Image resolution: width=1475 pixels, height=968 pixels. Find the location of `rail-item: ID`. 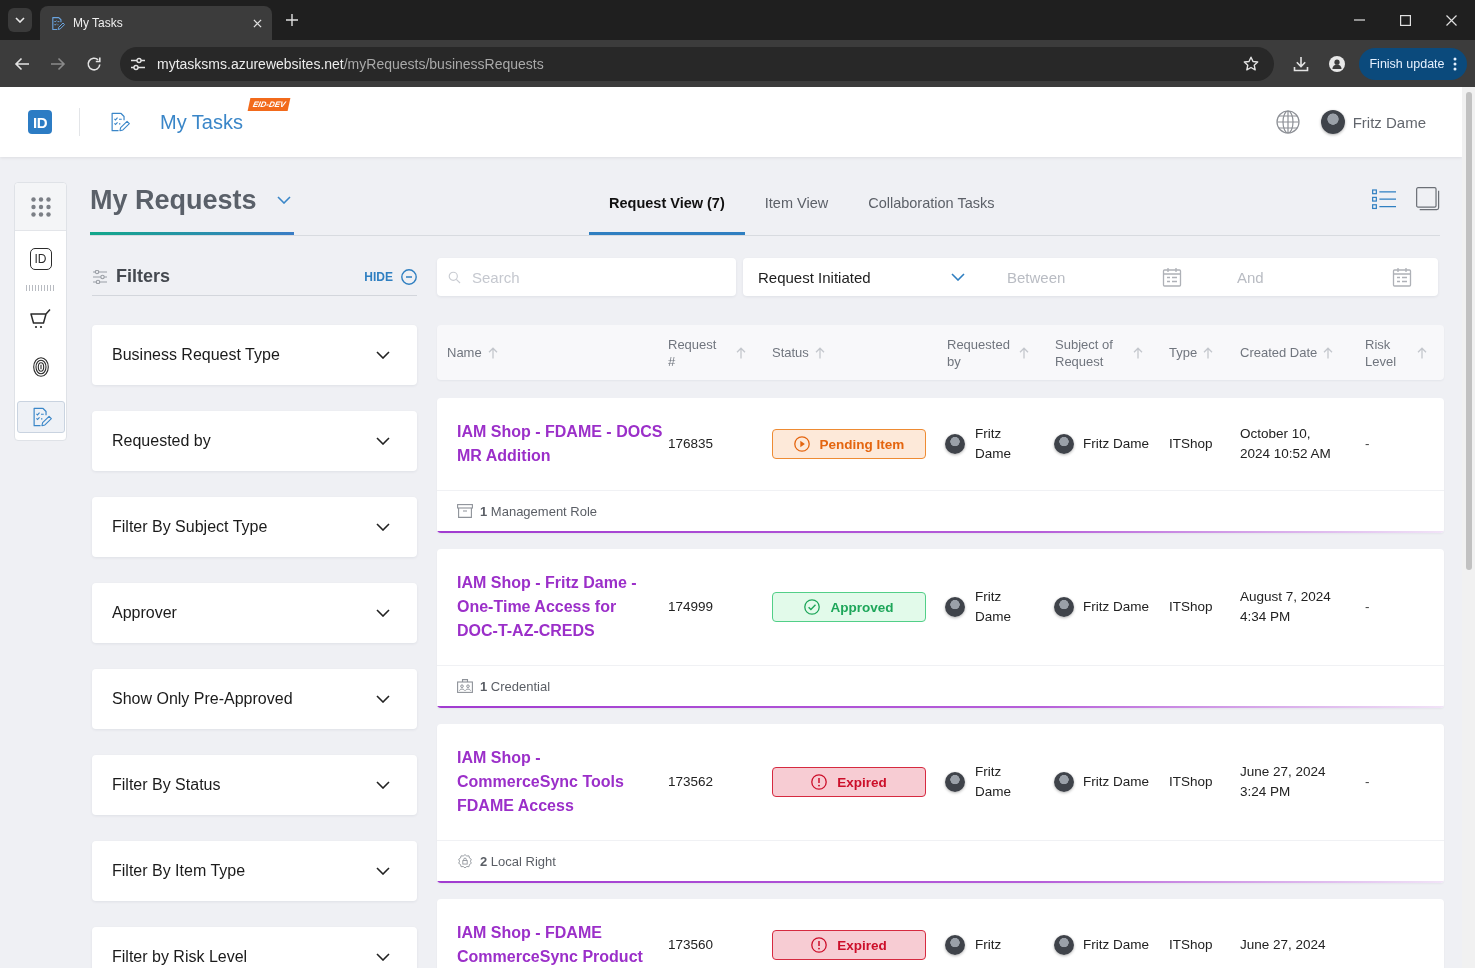

rail-item: ID is located at coordinates (40, 259).